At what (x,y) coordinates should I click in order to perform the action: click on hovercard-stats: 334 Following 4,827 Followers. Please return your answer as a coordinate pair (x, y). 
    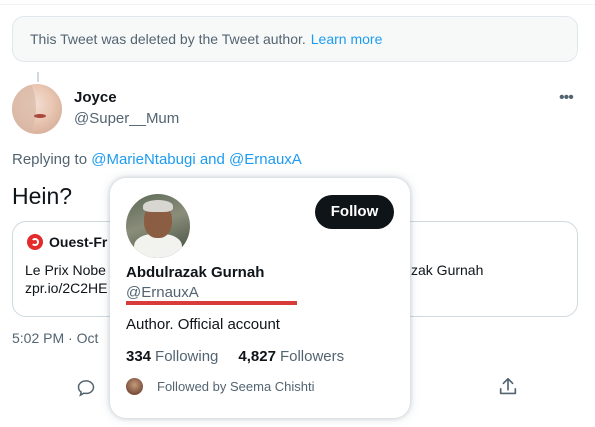
    Looking at the image, I should click on (235, 356).